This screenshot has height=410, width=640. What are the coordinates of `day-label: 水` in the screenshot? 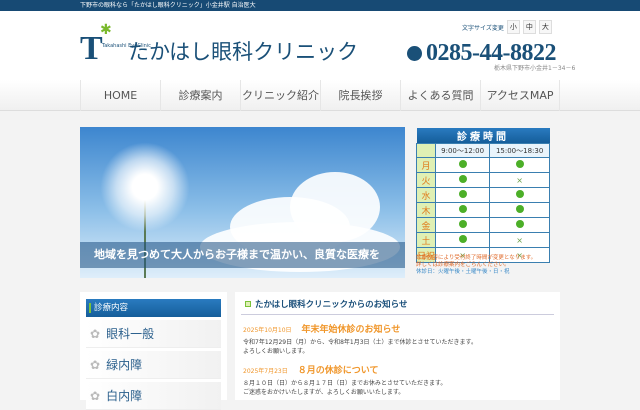 It's located at (426, 195).